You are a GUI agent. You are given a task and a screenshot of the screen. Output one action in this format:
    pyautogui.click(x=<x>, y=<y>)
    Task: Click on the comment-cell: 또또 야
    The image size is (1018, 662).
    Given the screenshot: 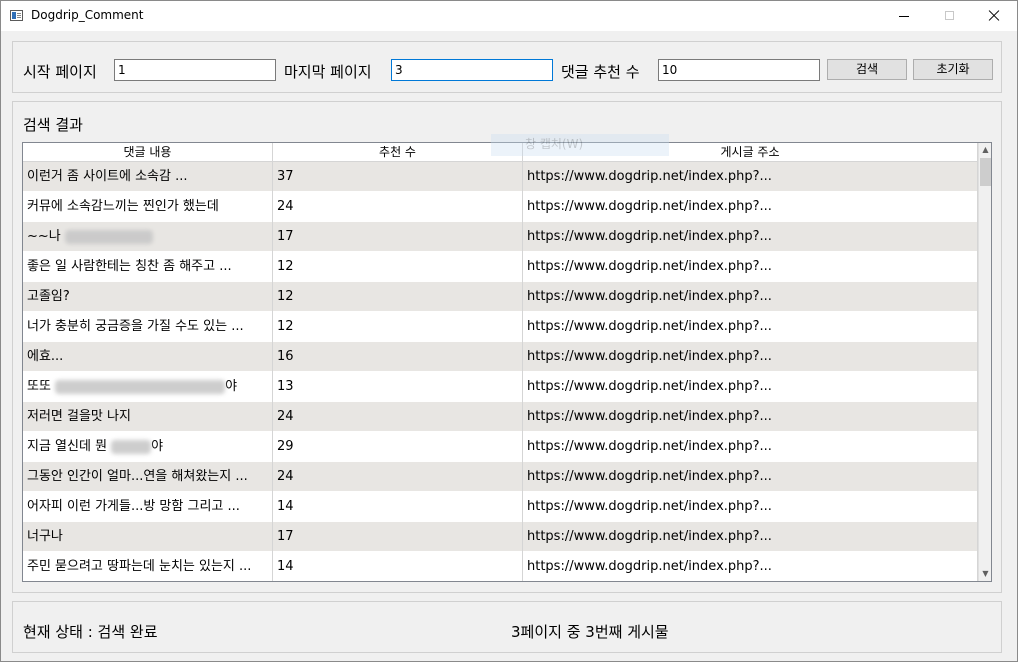 What is the action you would take?
    pyautogui.click(x=148, y=387)
    